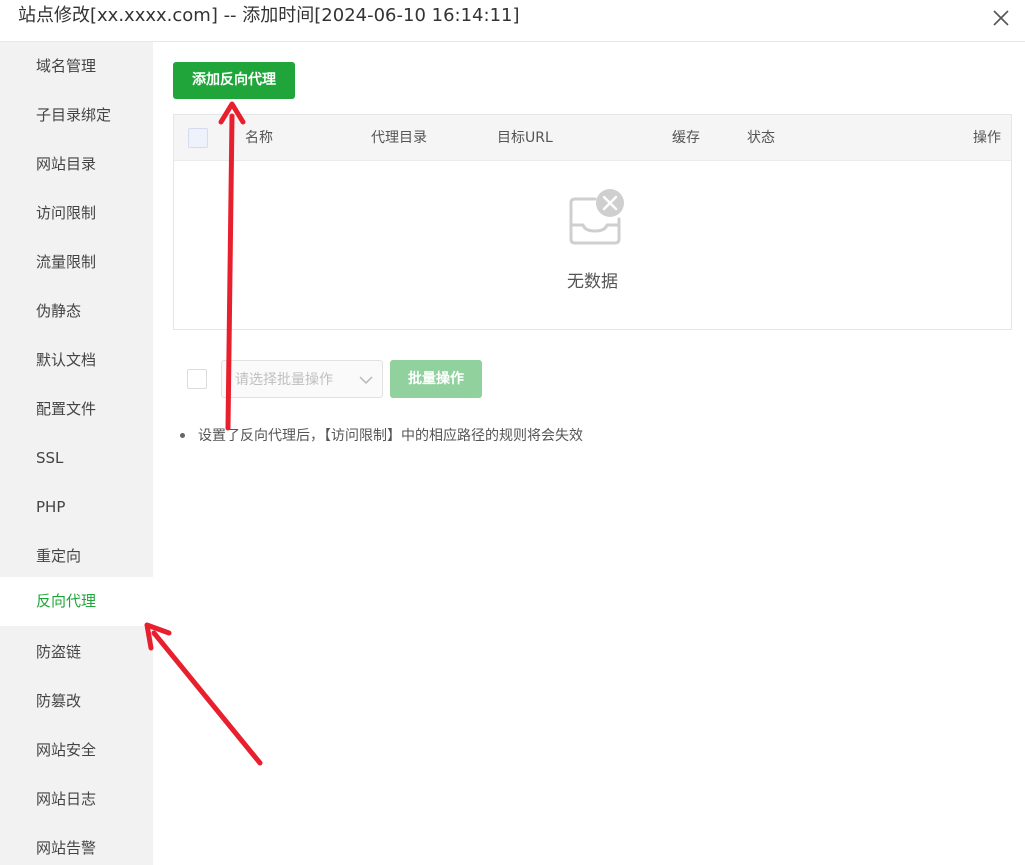  I want to click on table-header: 名称 代理目录 目标URL 缓存 状态 操作, so click(592, 138).